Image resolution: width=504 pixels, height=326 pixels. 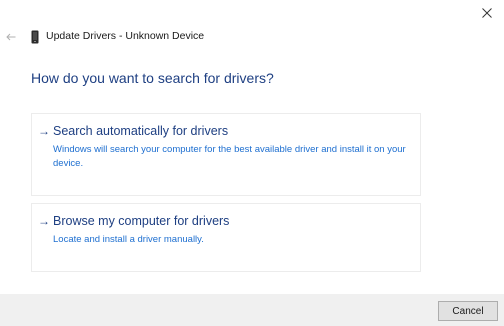 What do you see at coordinates (220, 38) in the screenshot?
I see `title-bar: Update Drivers - Unknown Device` at bounding box center [220, 38].